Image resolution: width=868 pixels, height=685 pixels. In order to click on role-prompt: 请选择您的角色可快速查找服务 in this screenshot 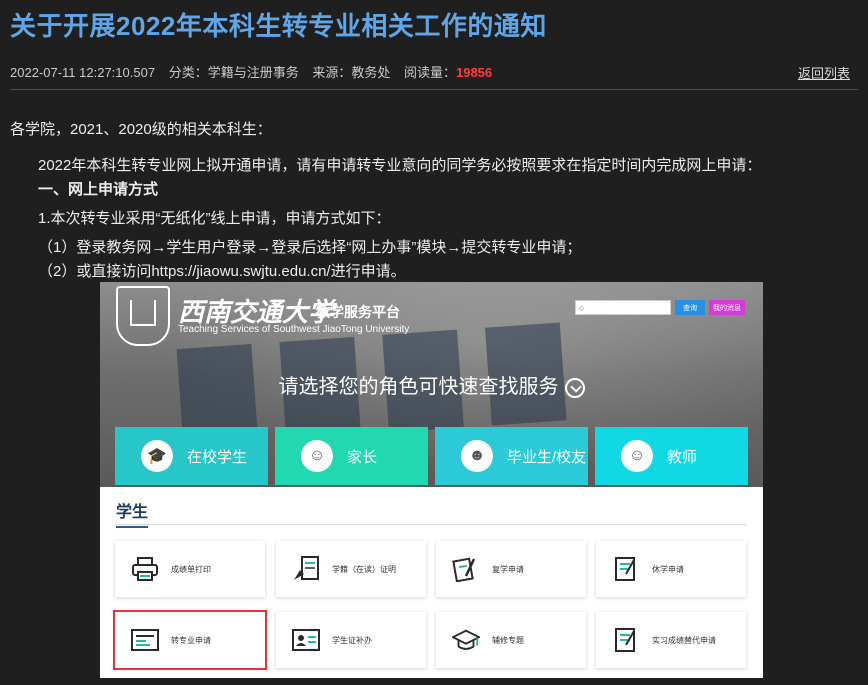, I will do `click(431, 384)`.